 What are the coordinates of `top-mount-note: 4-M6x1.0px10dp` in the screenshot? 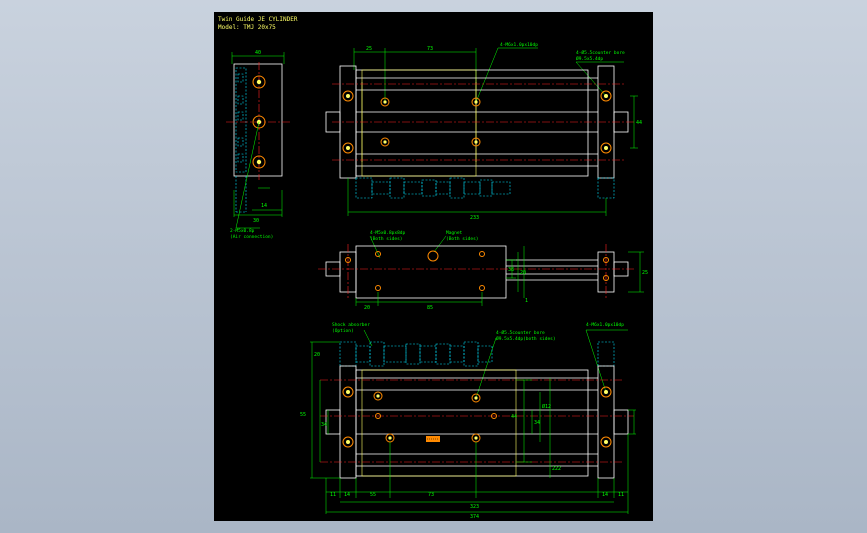 It's located at (519, 45).